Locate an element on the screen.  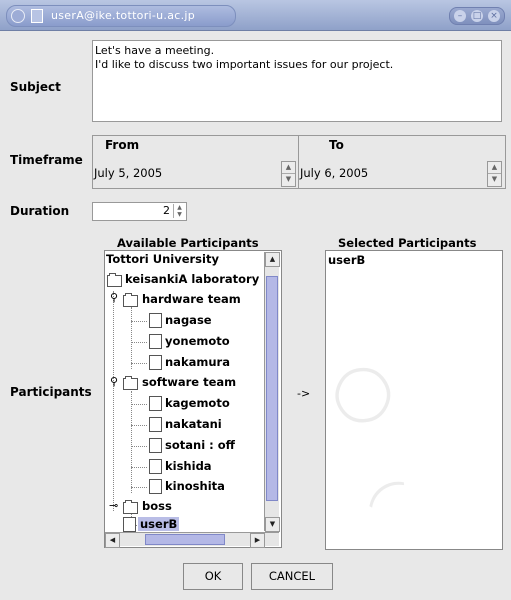
close-icon: × is located at coordinates (494, 16).